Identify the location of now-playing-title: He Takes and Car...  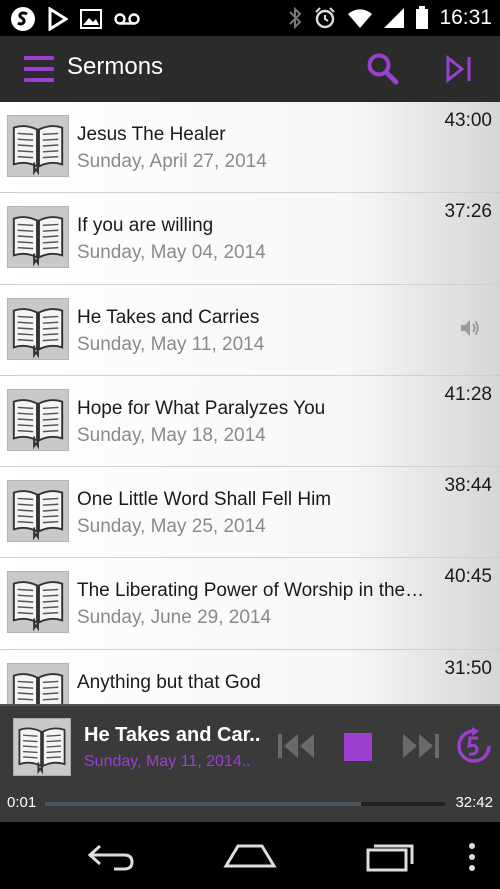
(173, 735).